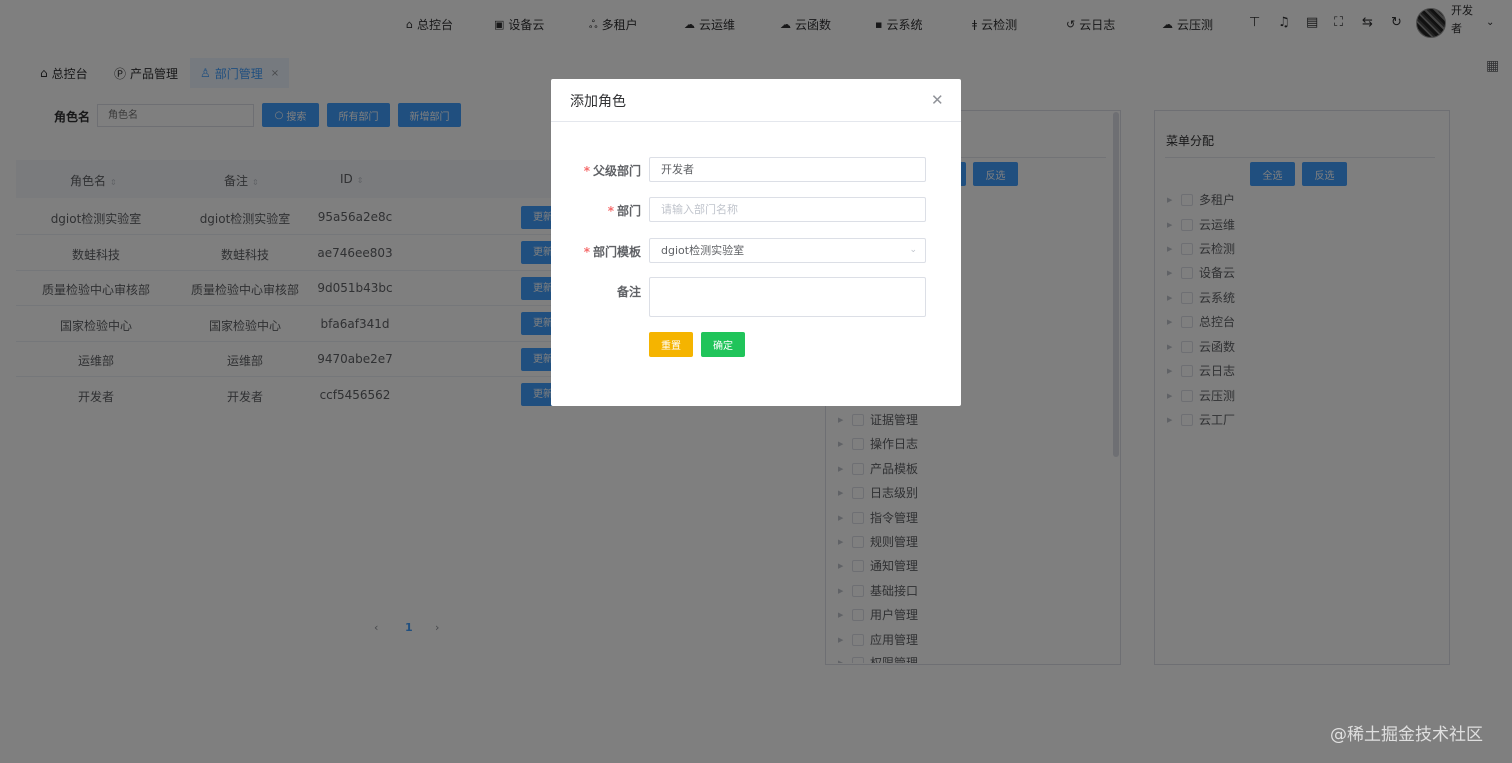  Describe the element at coordinates (723, 344) in the screenshot. I see `confirm-button: 确定` at that location.